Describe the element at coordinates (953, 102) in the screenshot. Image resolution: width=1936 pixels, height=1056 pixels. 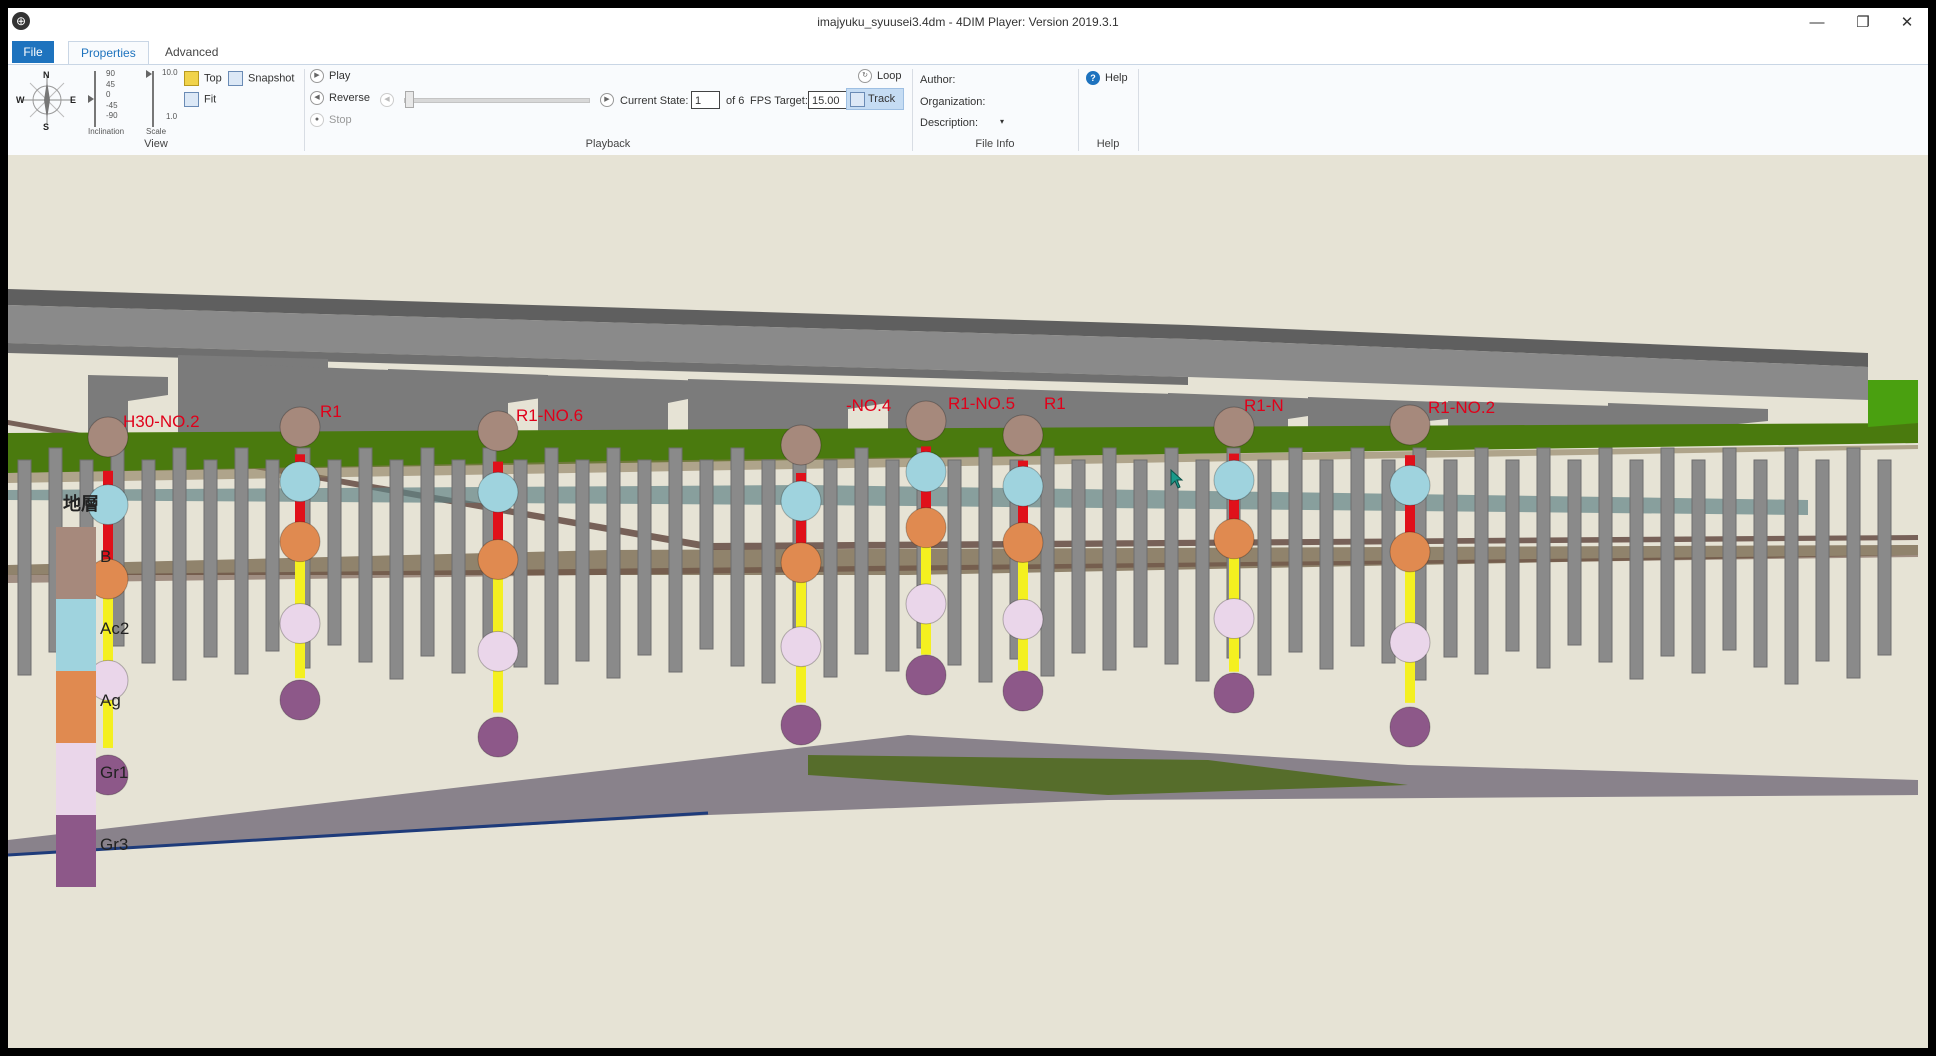
I see `organization-label: Organization:` at that location.